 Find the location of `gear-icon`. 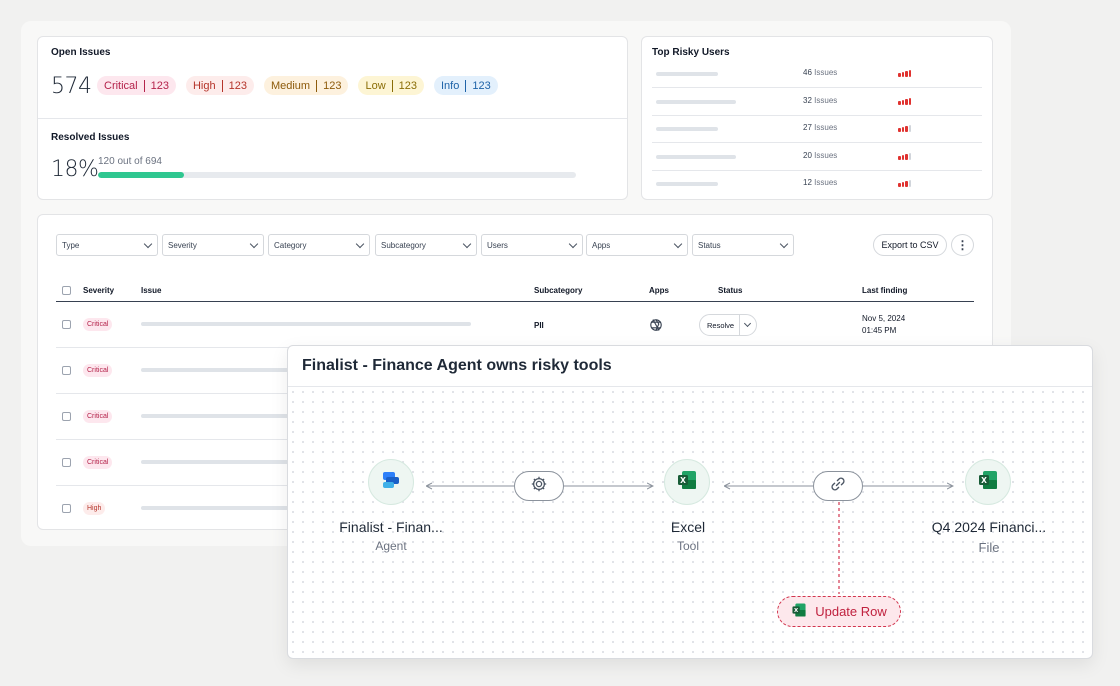

gear-icon is located at coordinates (539, 486).